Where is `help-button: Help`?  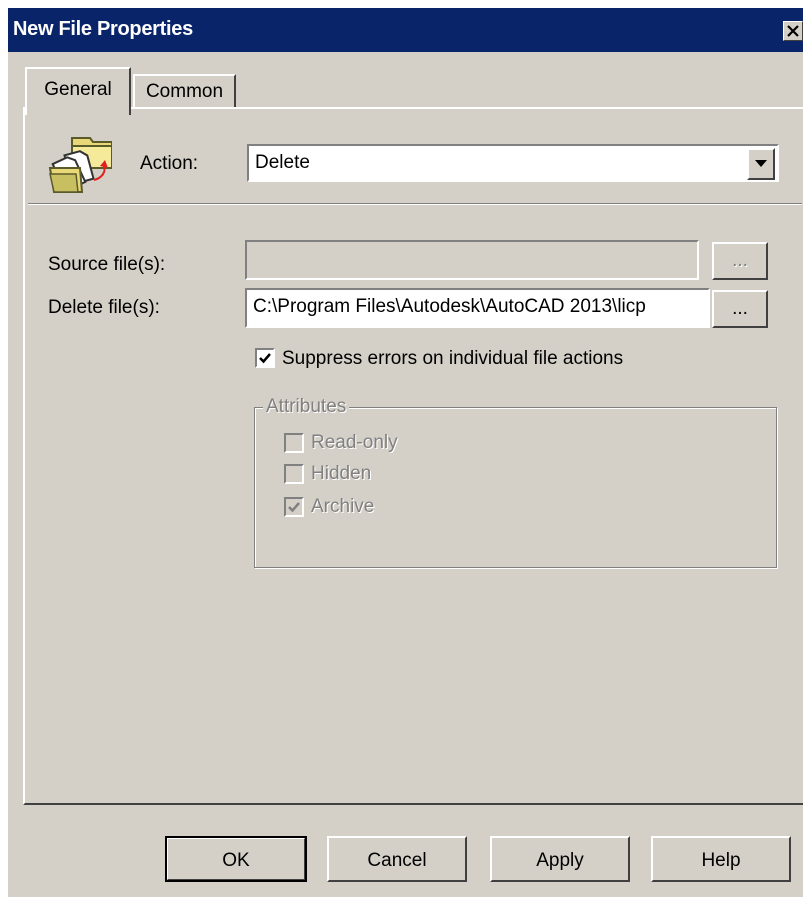 help-button: Help is located at coordinates (721, 859).